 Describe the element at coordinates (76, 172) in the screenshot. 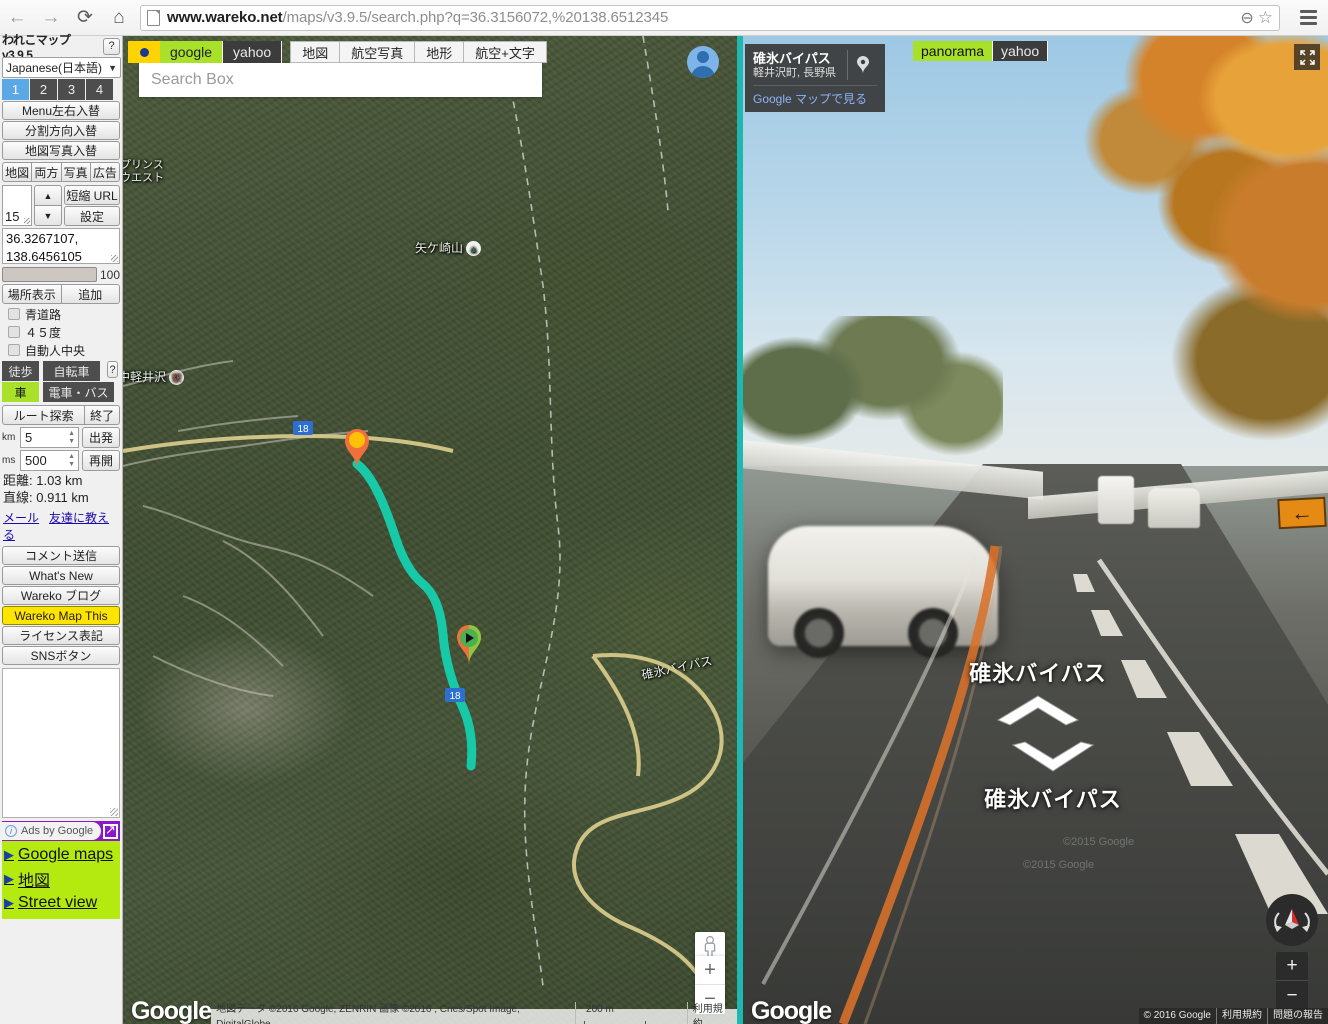

I see `view-mode-photo: 写真` at that location.